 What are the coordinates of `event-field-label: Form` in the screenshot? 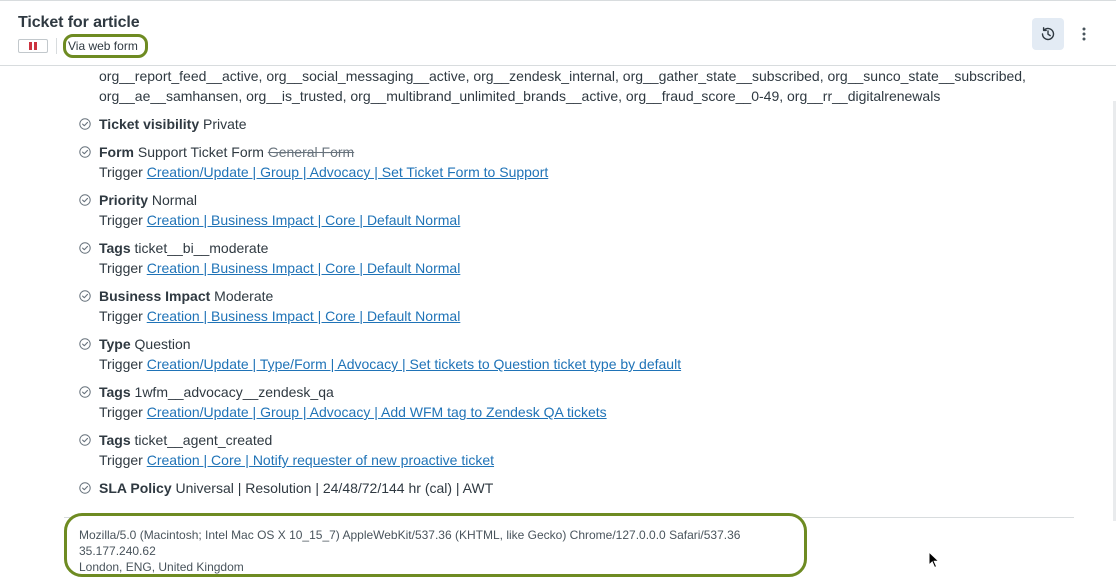 It's located at (116, 152).